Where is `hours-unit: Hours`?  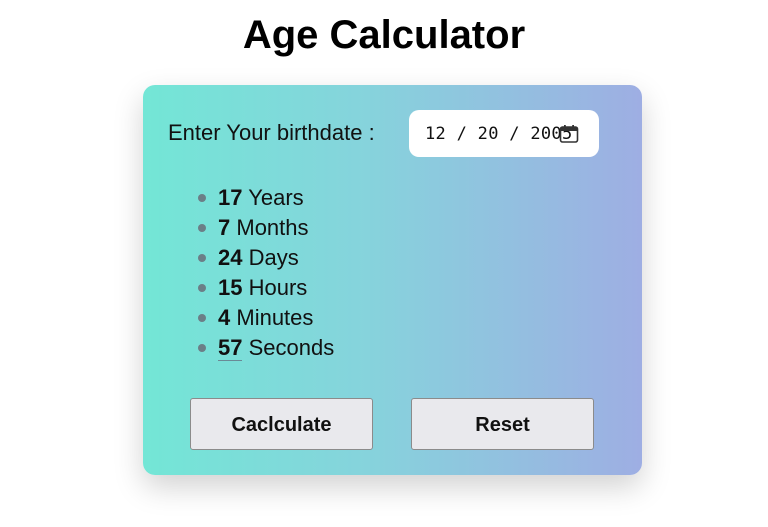
hours-unit: Hours is located at coordinates (278, 287).